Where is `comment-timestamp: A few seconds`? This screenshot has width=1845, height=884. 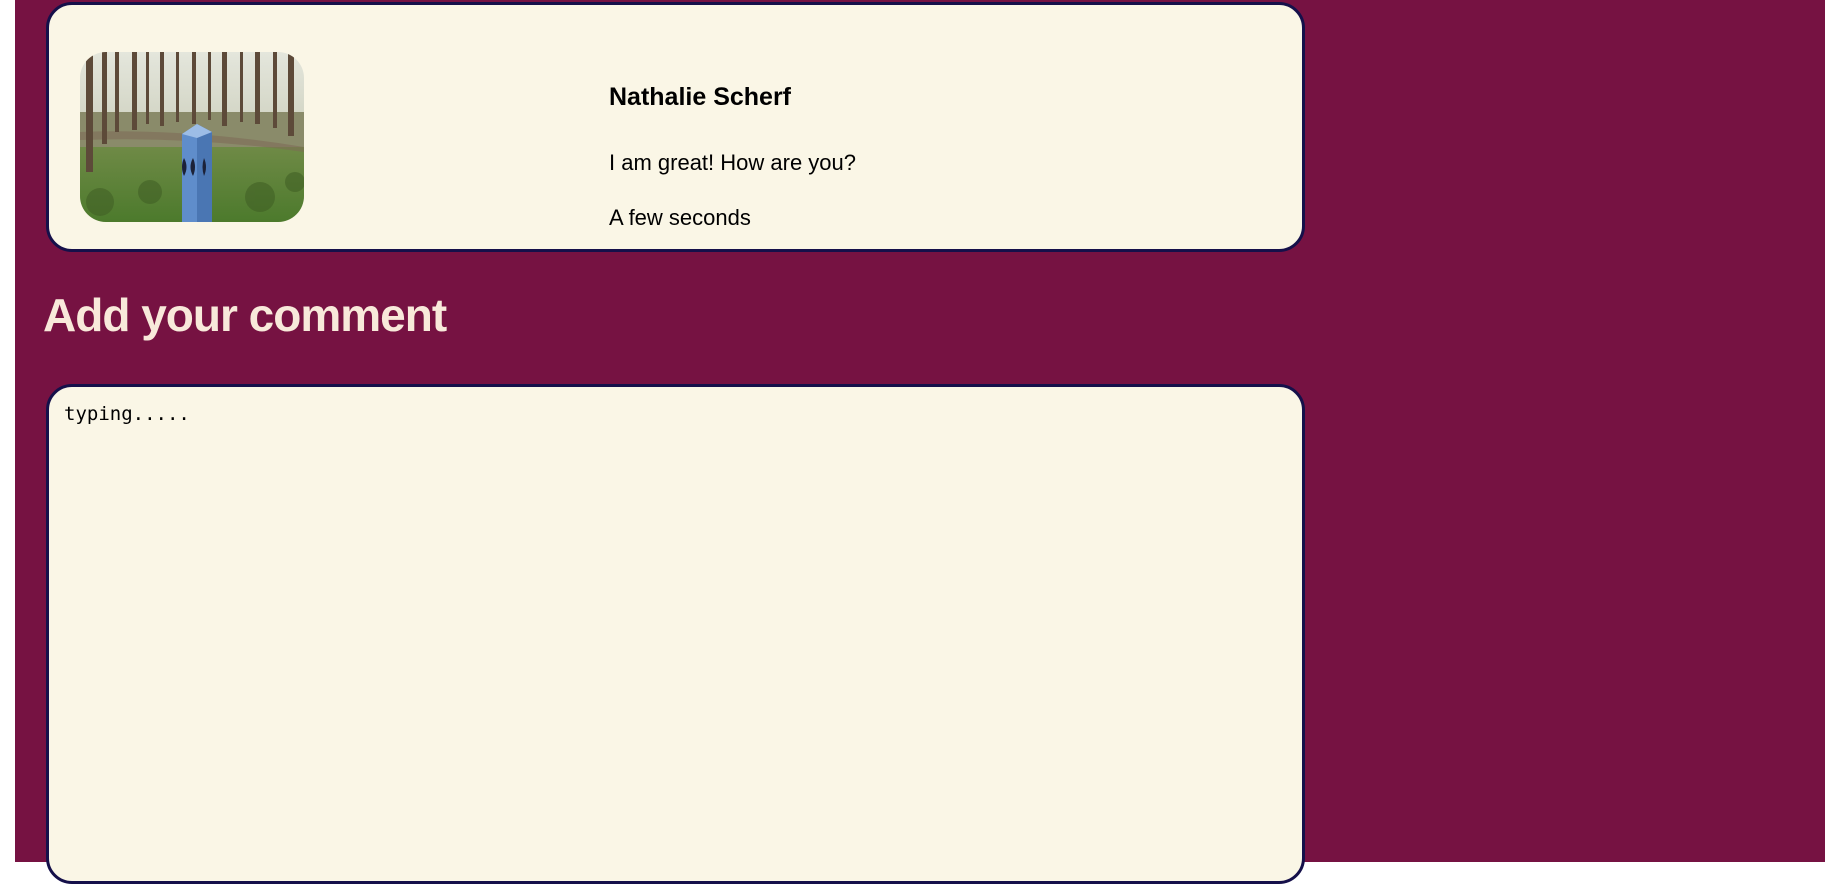
comment-timestamp: A few seconds is located at coordinates (680, 217).